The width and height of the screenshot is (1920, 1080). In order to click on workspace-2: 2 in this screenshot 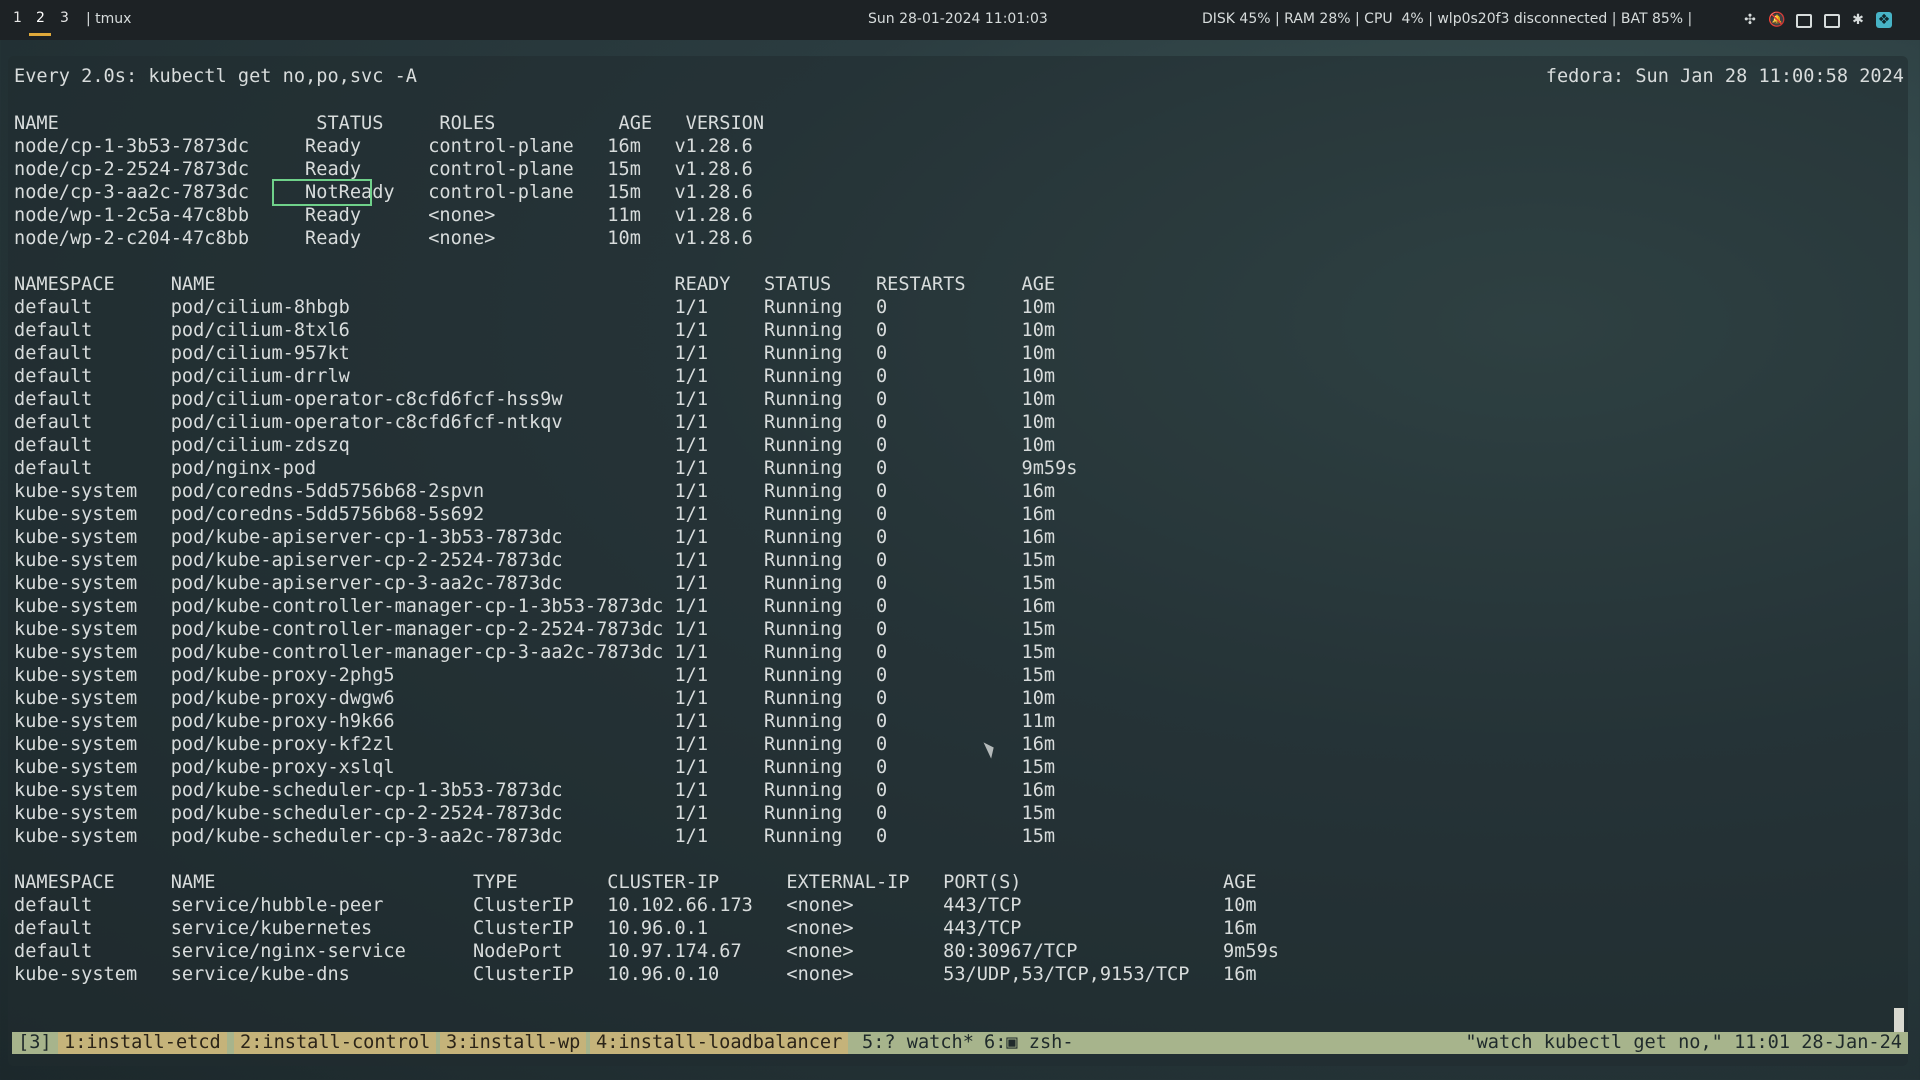, I will do `click(40, 18)`.